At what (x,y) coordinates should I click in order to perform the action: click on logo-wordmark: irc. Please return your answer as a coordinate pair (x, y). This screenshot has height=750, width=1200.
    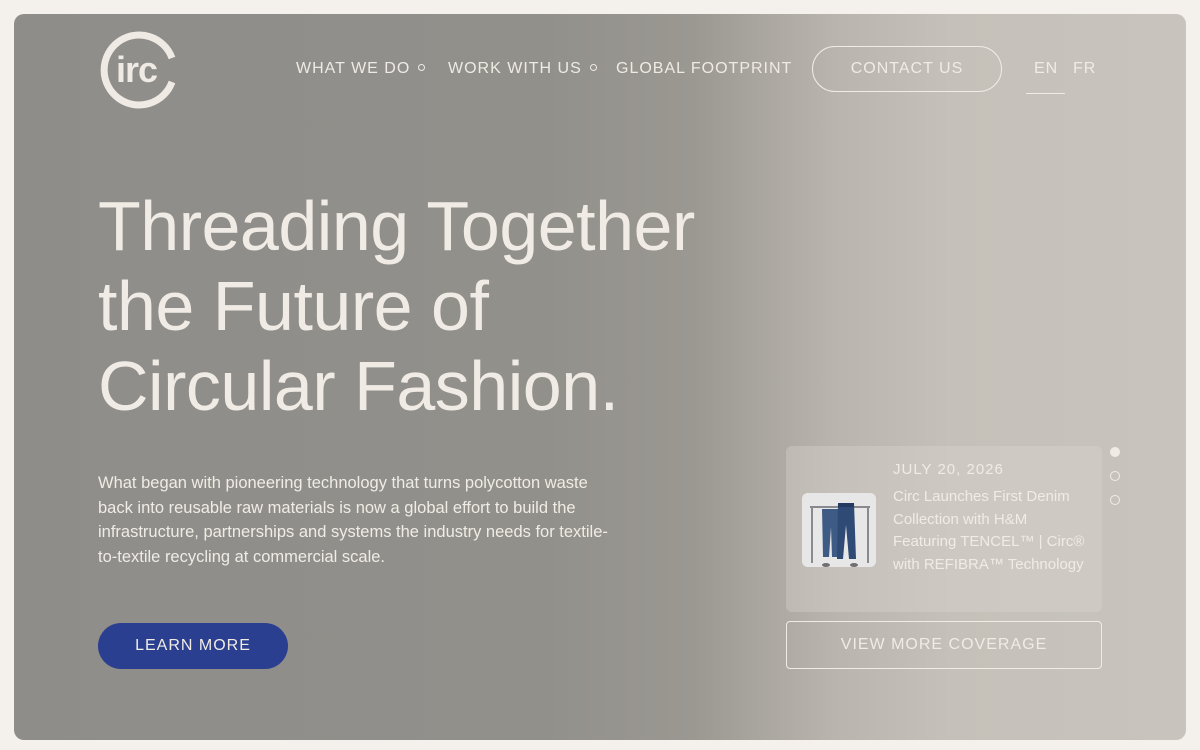
    Looking at the image, I should click on (137, 69).